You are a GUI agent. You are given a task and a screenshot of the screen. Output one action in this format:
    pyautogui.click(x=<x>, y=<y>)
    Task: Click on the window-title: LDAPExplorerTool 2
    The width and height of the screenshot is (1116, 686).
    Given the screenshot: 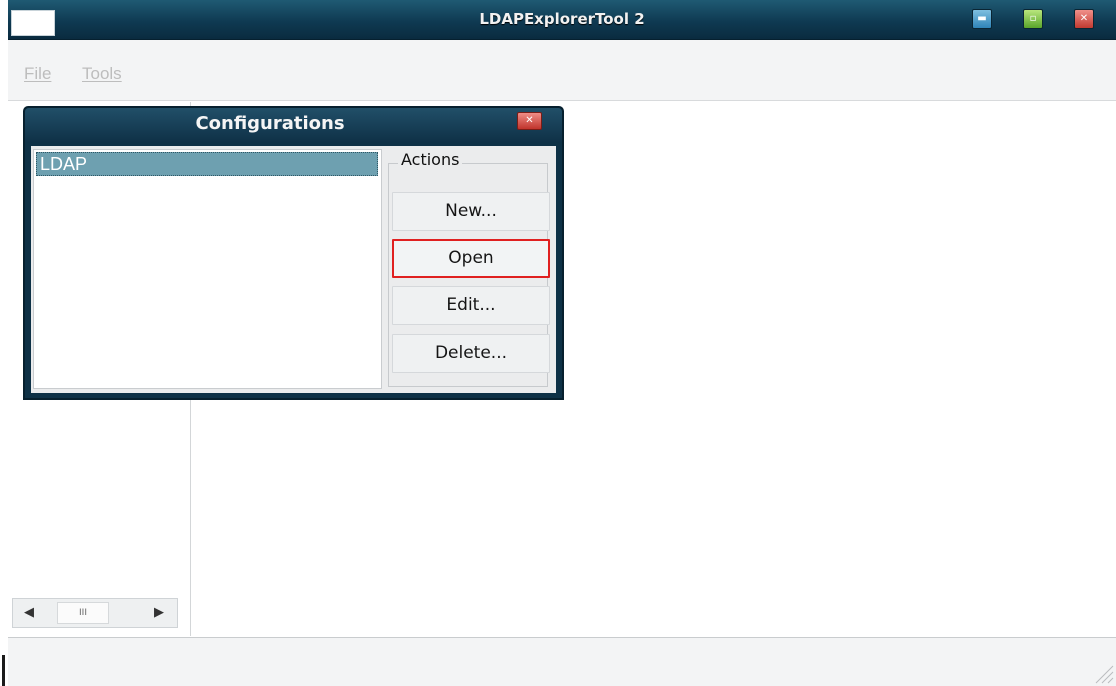 What is the action you would take?
    pyautogui.click(x=562, y=19)
    